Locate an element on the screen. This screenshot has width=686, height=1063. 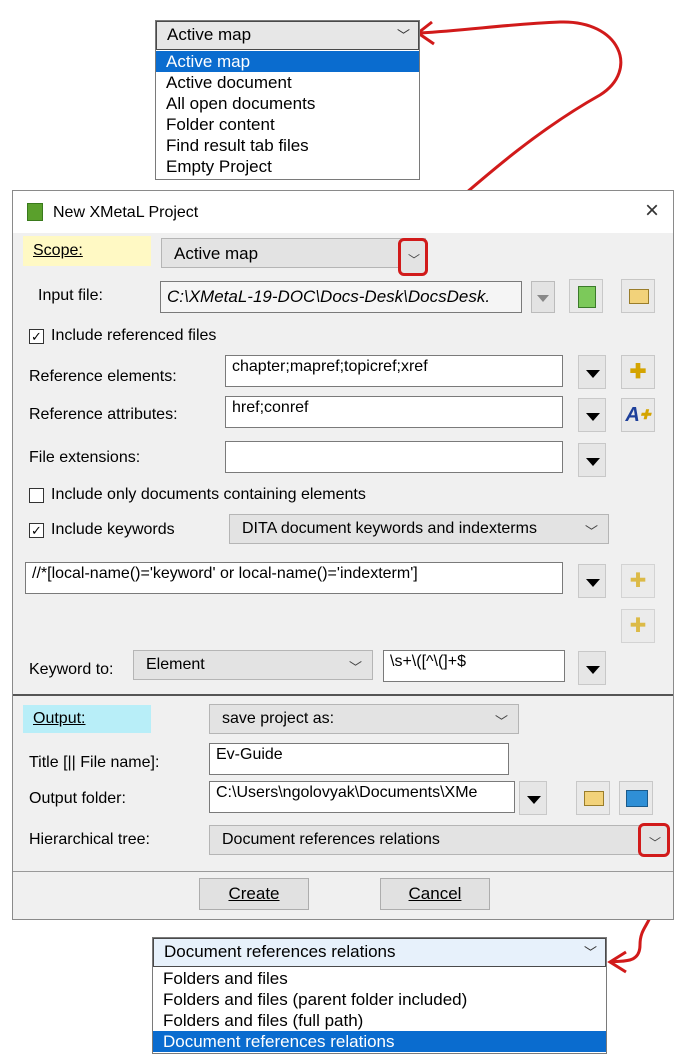
scope-option: All open documents is located at coordinates (287, 103).